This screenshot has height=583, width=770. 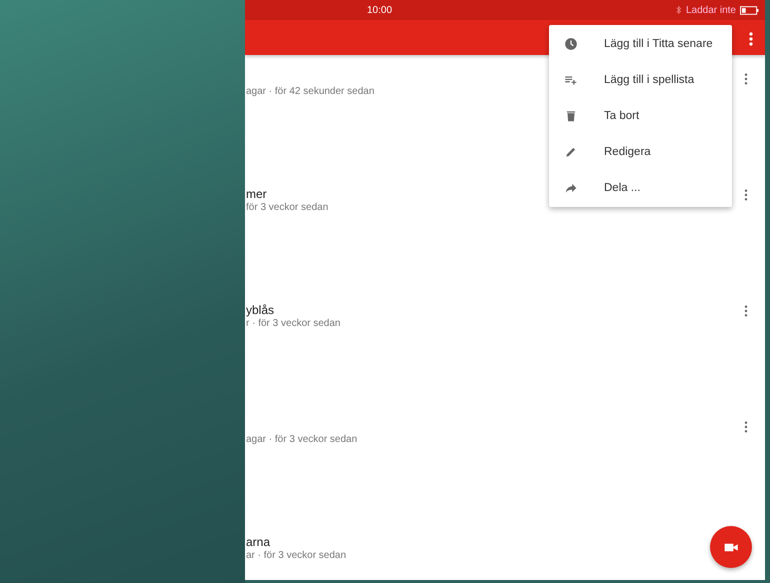 What do you see at coordinates (571, 44) in the screenshot?
I see `clock-icon` at bounding box center [571, 44].